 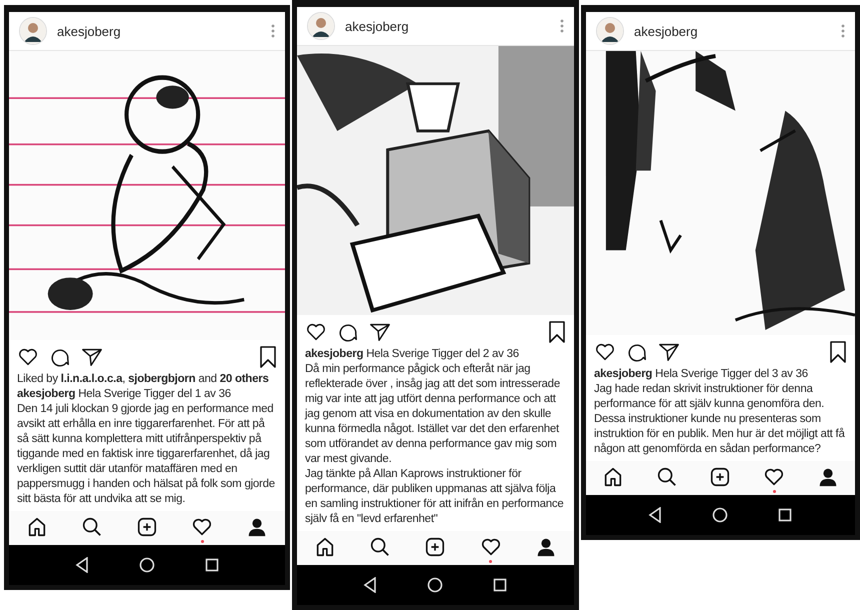 What do you see at coordinates (146, 454) in the screenshot?
I see `caption-text: Den 14 juli klockan 9 gjorde jag en performance med avsikt att erhålla en inre tiggarerfarenhet. För att på så sätt kunna komplettera mitt utifrånperspektiv på tiggande med en faktisk inre tiggarerfarenhet, då jag verkligen suttit där utanför mataffären med en pappersmugg i handen och hälsat på folk som gjorde sitt bästa för att undvika att se mig.` at bounding box center [146, 454].